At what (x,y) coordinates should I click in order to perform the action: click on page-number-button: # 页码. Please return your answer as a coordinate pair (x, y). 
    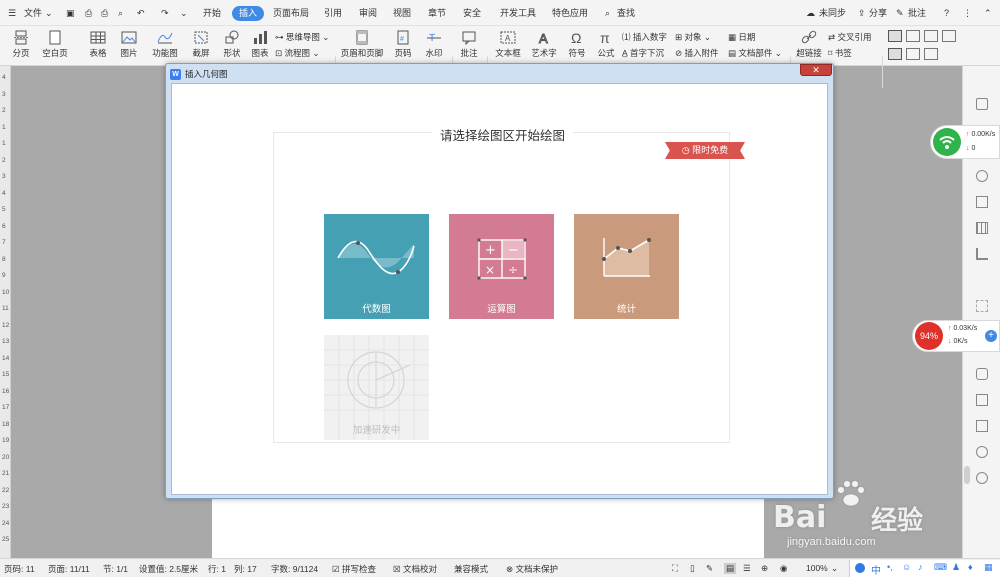
    Looking at the image, I should click on (403, 44).